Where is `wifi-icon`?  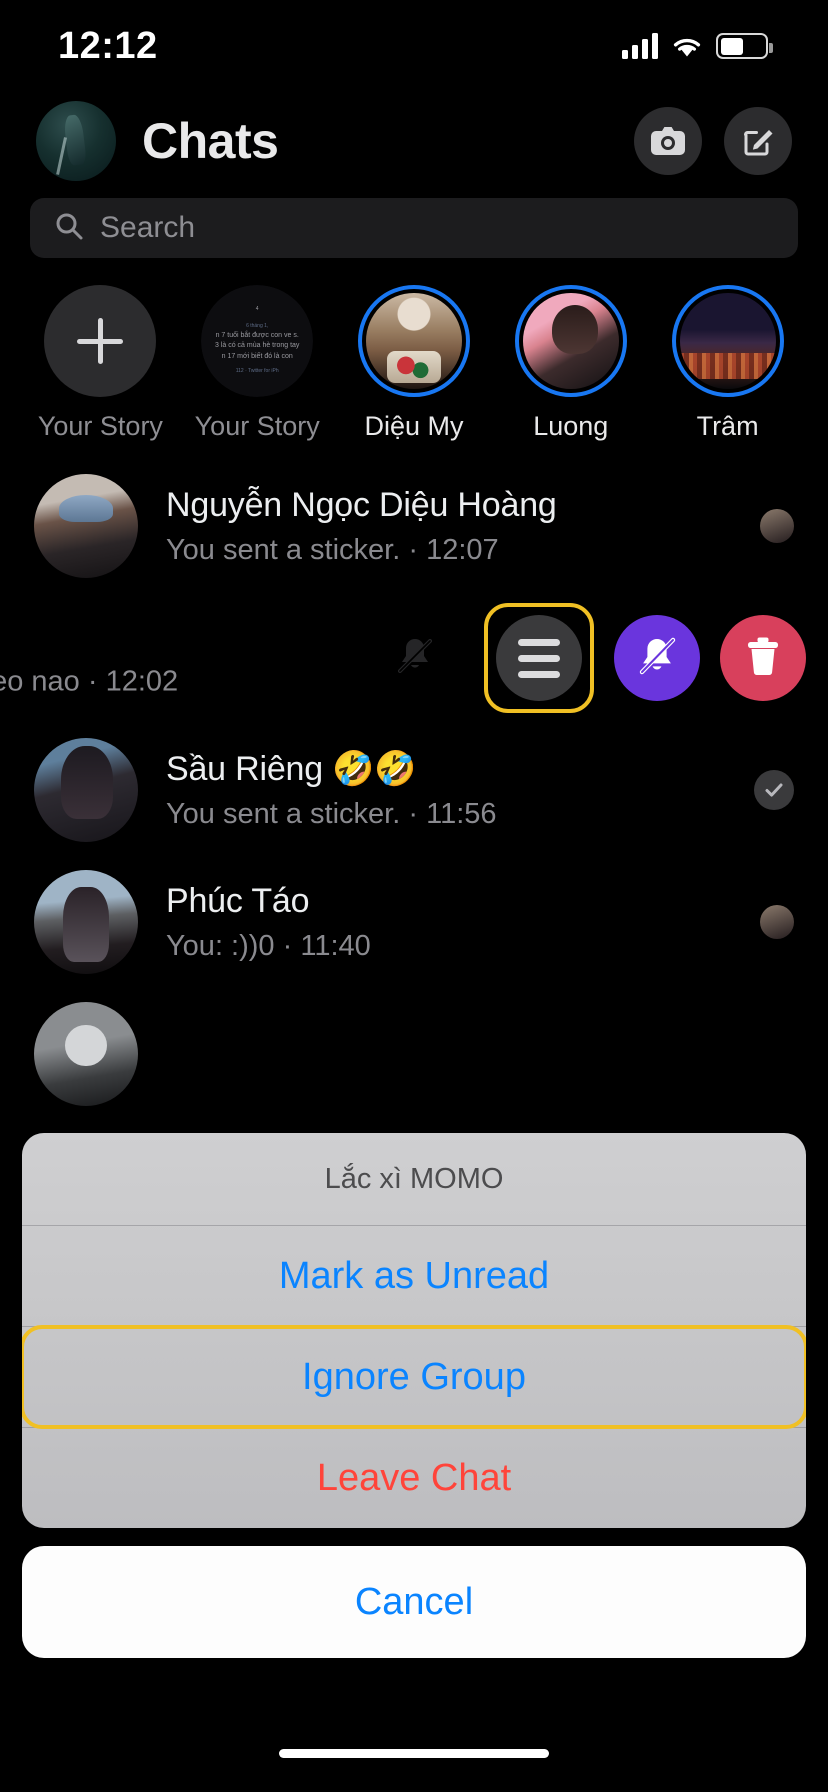 wifi-icon is located at coordinates (687, 46).